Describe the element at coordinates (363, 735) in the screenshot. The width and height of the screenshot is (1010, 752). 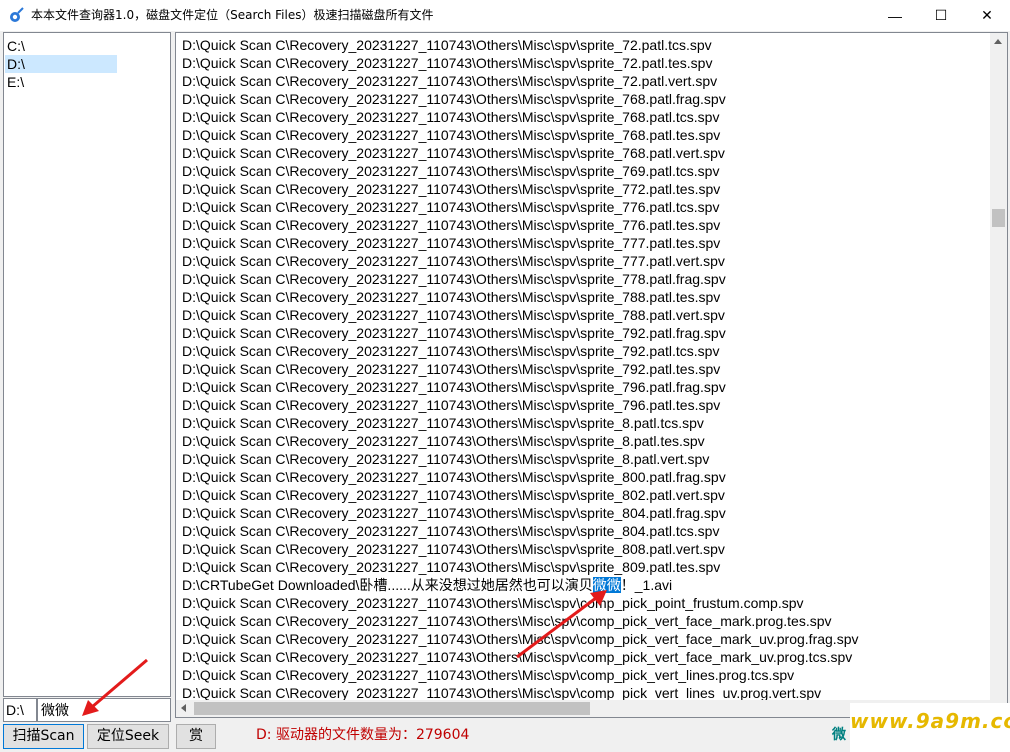
I see `file-count-status: D: 驱动器的文件数量为：279604` at that location.